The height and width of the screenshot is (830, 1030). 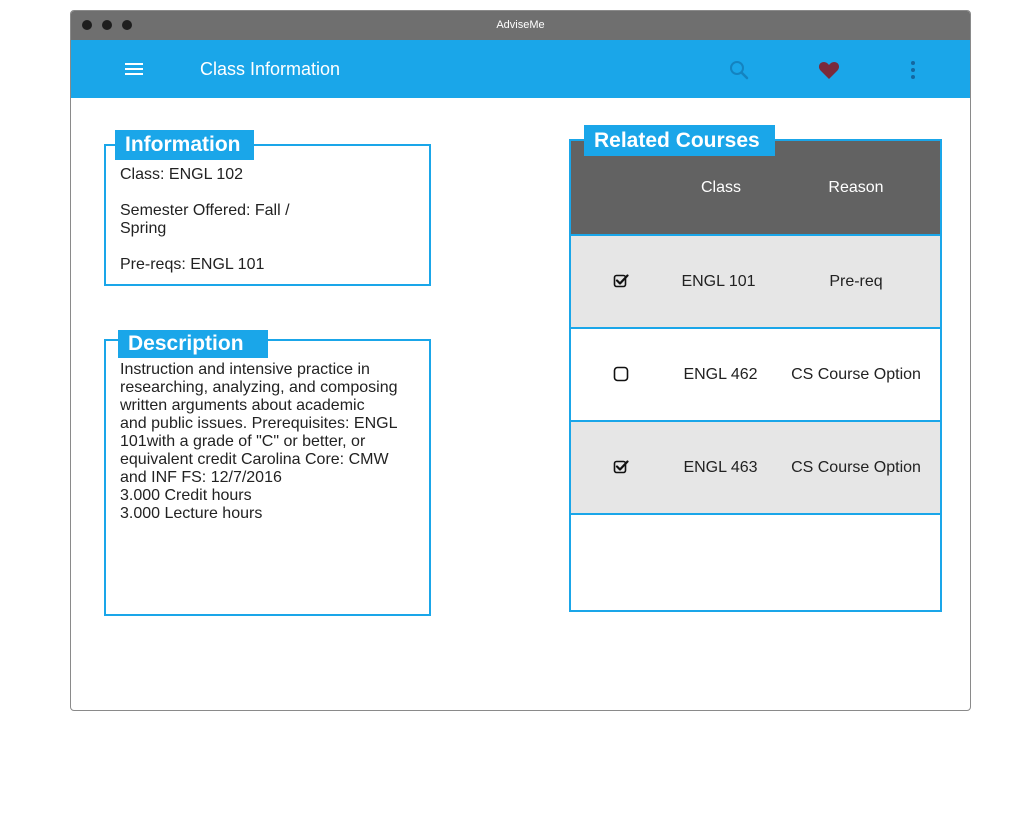 I want to click on table-row: ENGL 101 Pre-req, so click(x=755, y=281).